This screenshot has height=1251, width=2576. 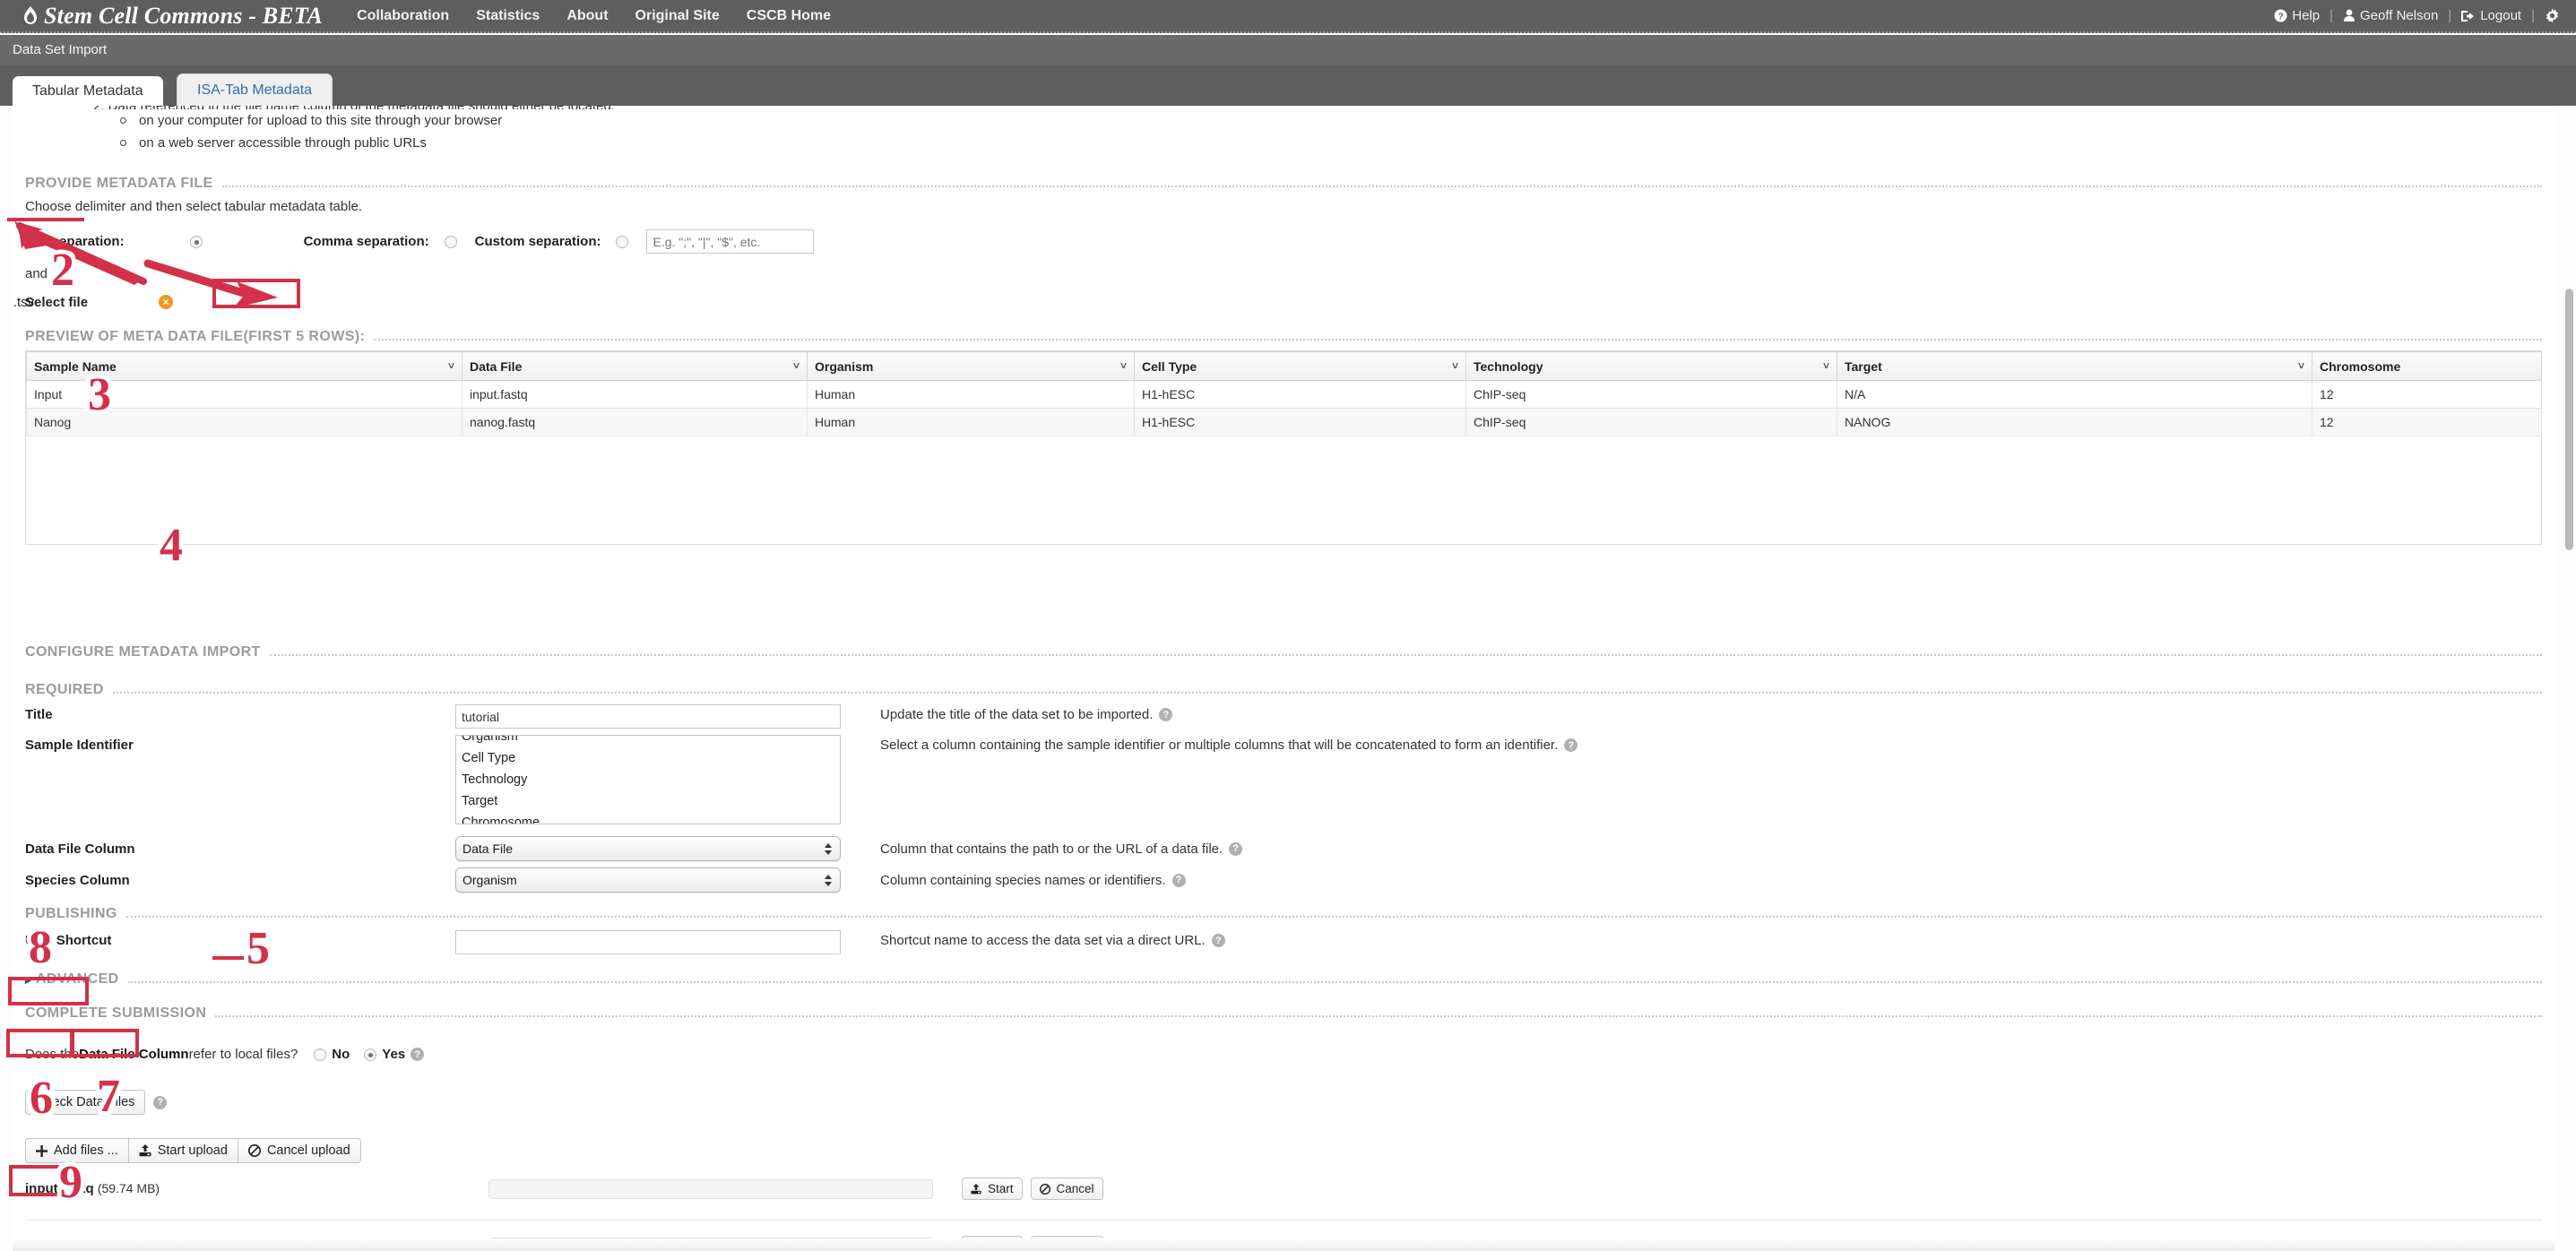 What do you see at coordinates (173, 16) in the screenshot?
I see `brand-logo: Stem Cell Commons - BETA` at bounding box center [173, 16].